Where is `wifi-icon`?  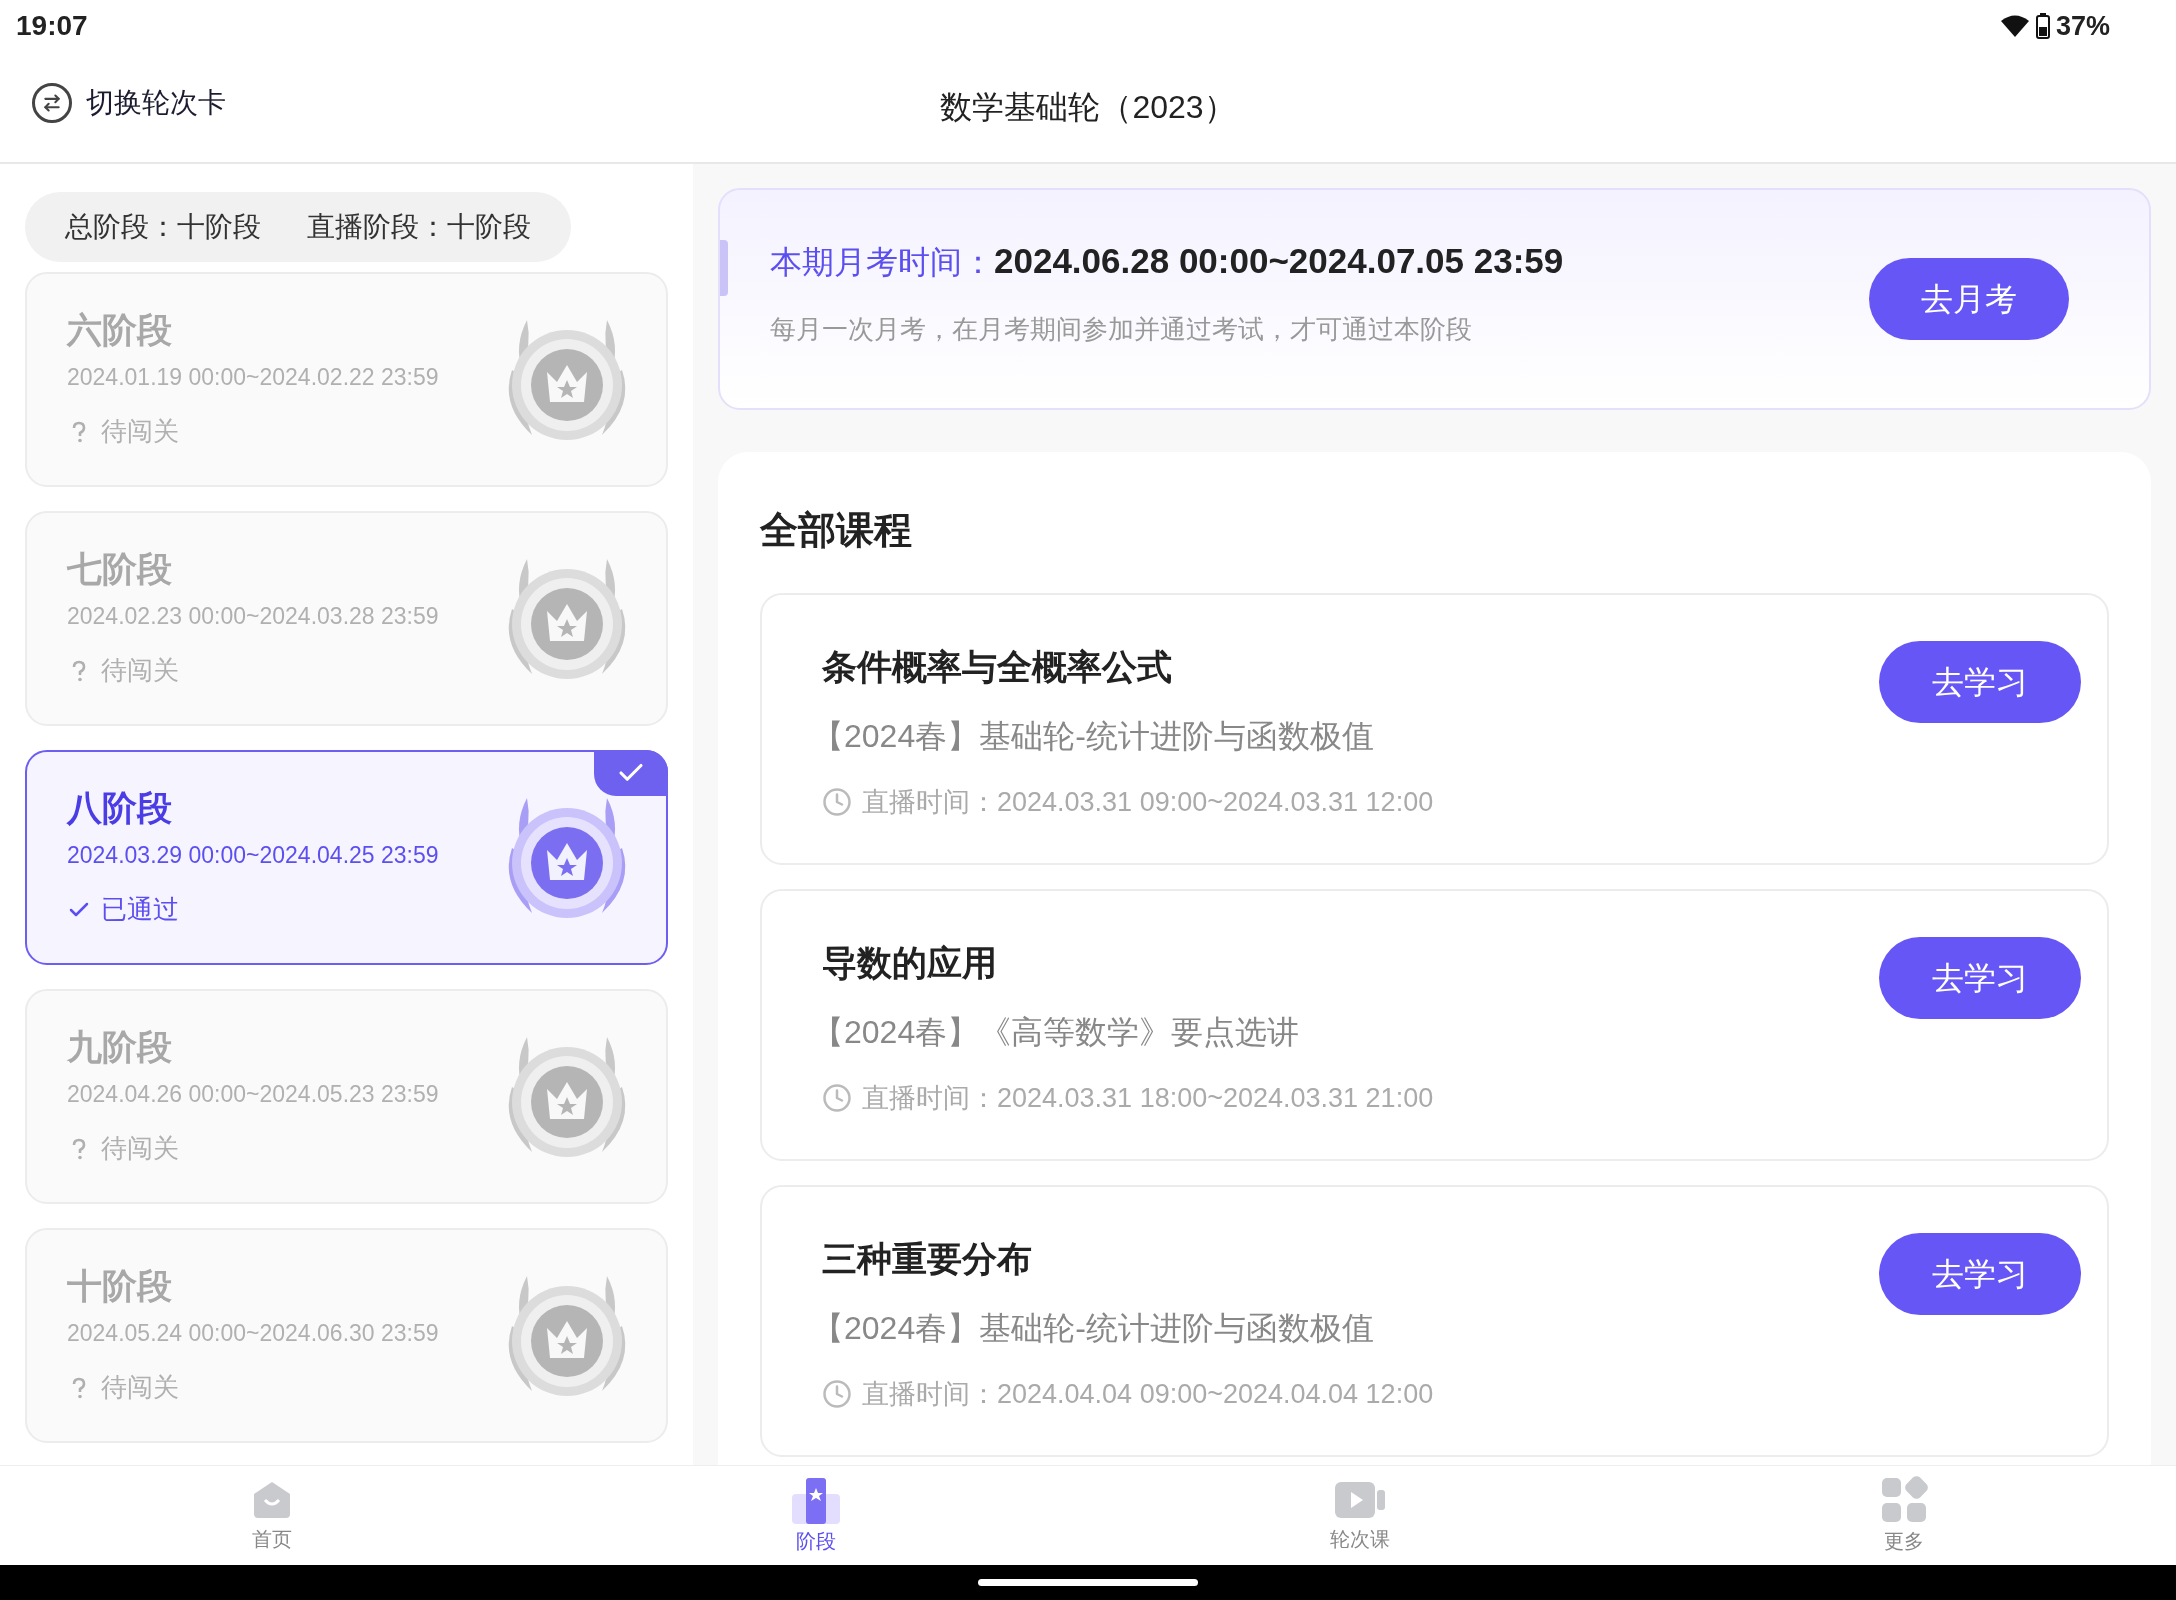
wifi-icon is located at coordinates (2014, 26).